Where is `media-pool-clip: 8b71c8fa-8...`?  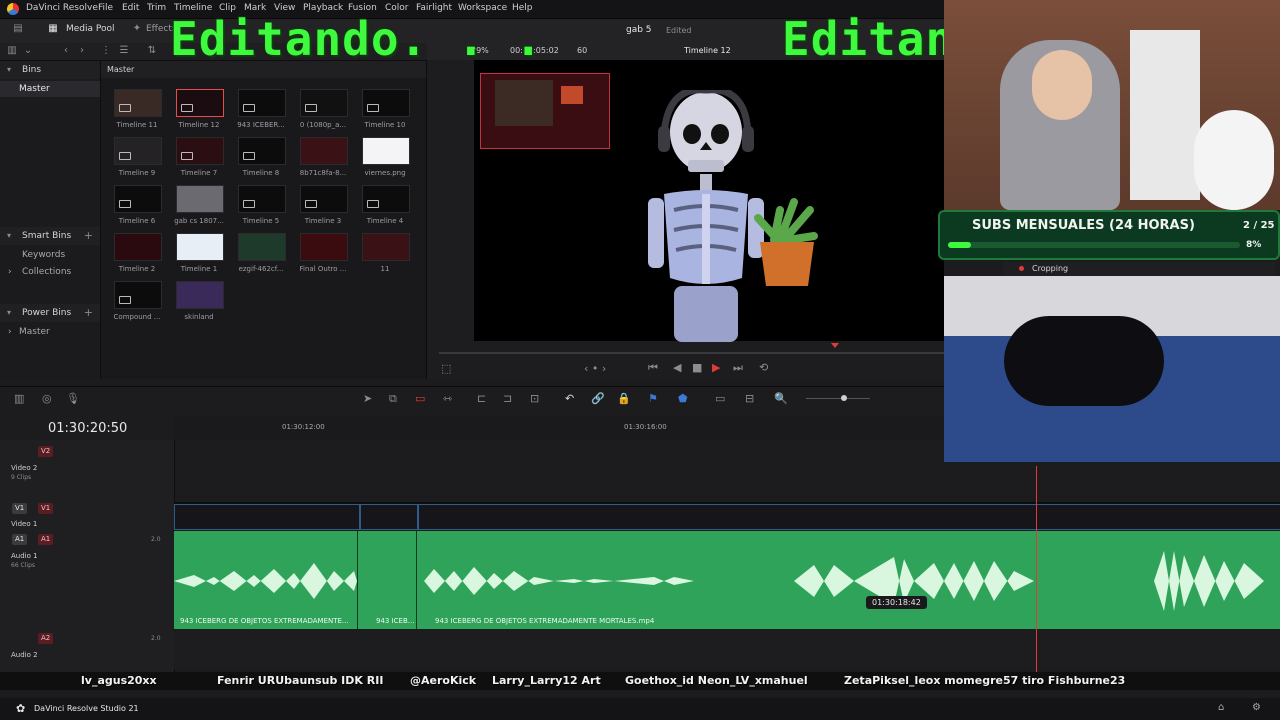 media-pool-clip: 8b71c8fa-8... is located at coordinates (323, 157).